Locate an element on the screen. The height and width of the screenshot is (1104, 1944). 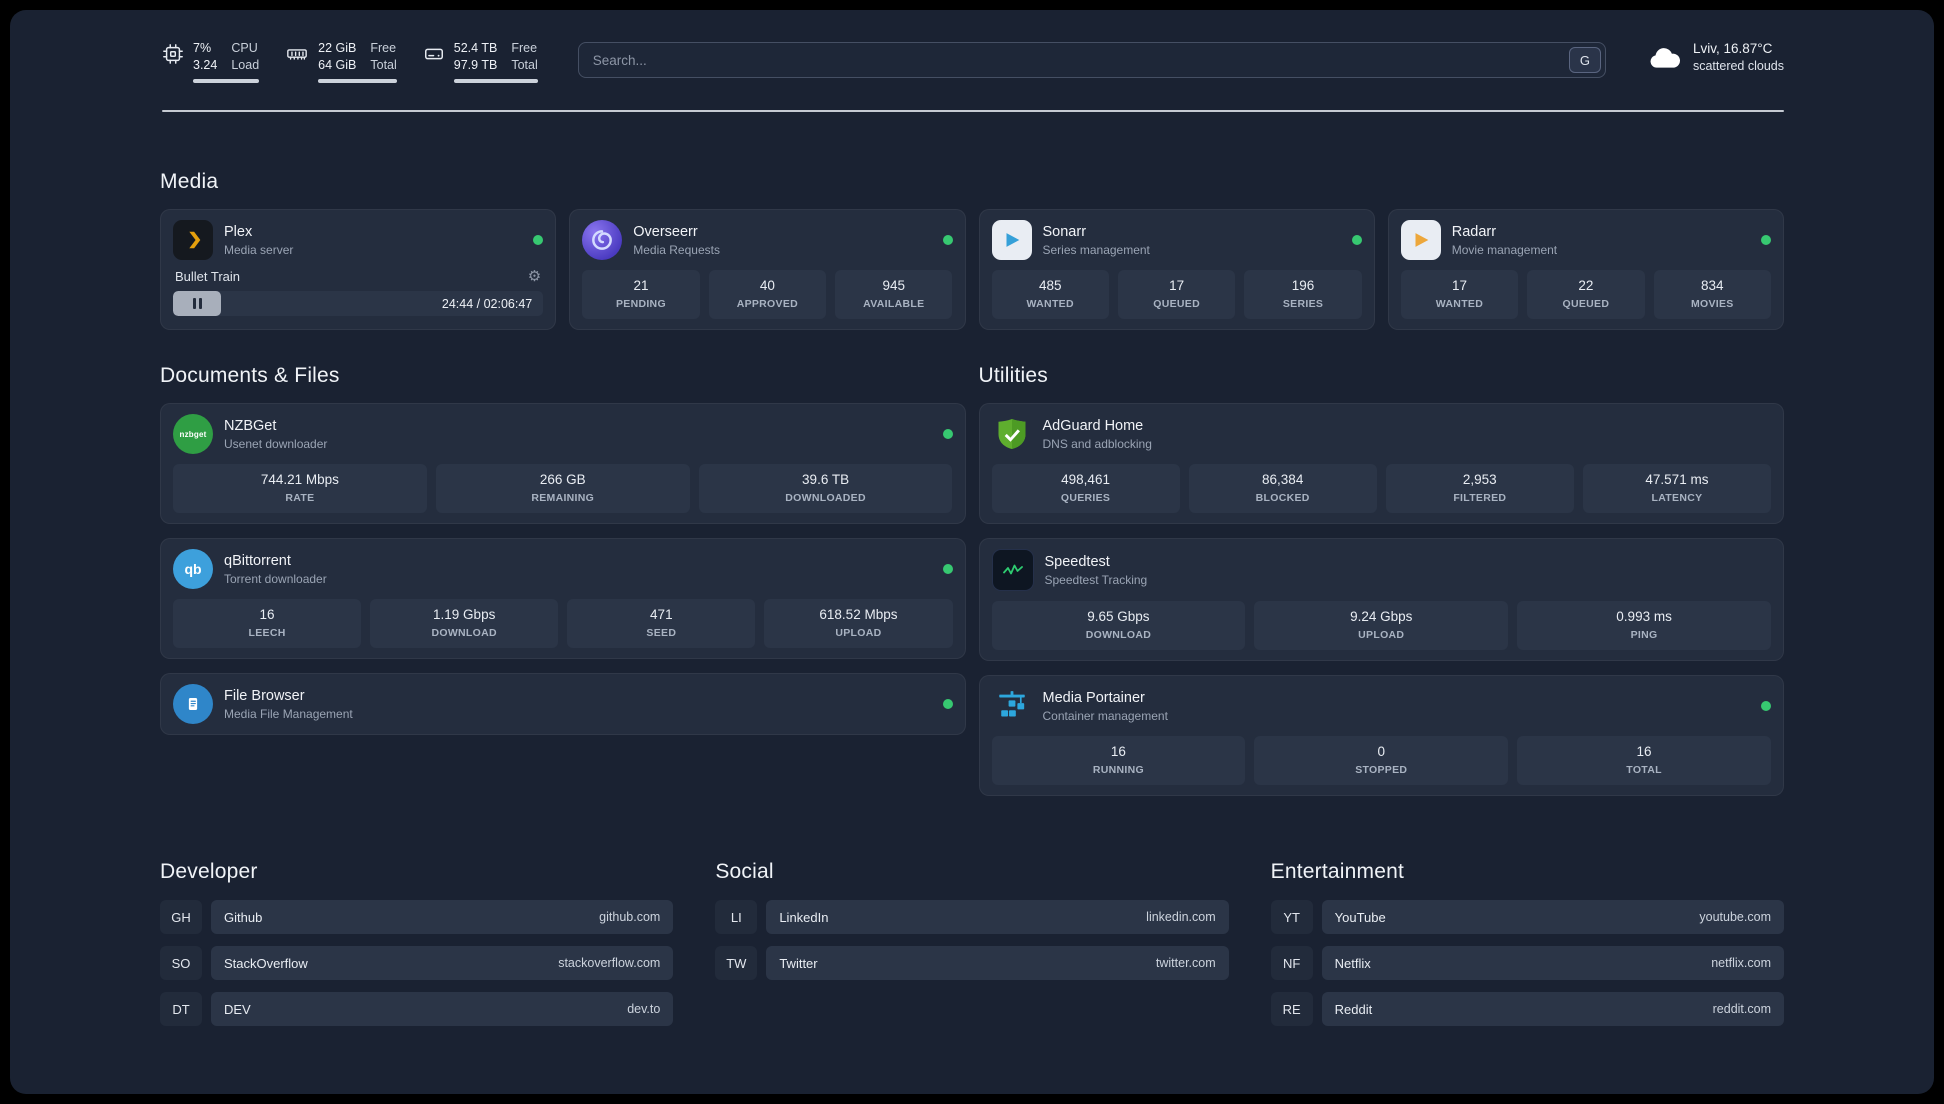
link-abbr: TW is located at coordinates (736, 963).